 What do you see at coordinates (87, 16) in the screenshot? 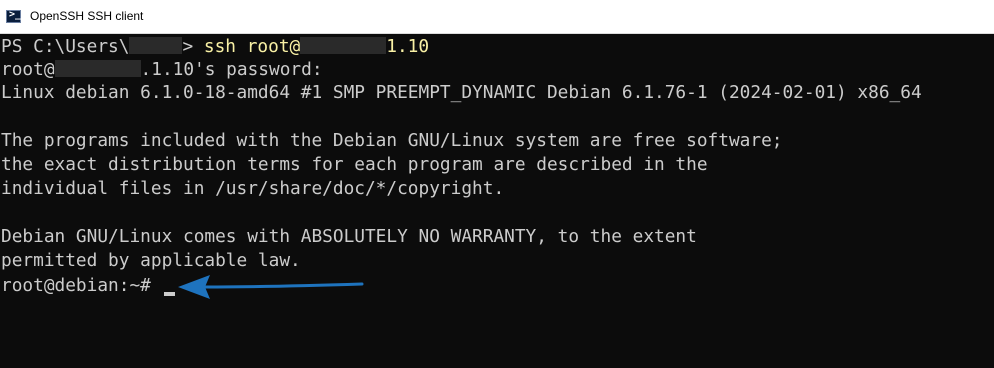
I see `window-title: OpenSSH SSH client` at bounding box center [87, 16].